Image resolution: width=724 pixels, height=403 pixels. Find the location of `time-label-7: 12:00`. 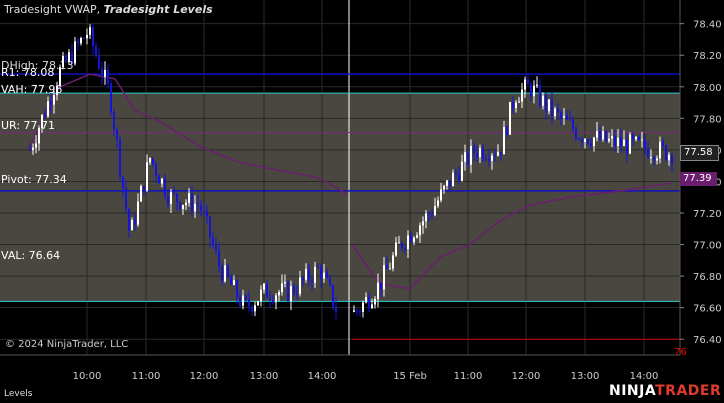

time-label-7: 12:00 is located at coordinates (526, 376).